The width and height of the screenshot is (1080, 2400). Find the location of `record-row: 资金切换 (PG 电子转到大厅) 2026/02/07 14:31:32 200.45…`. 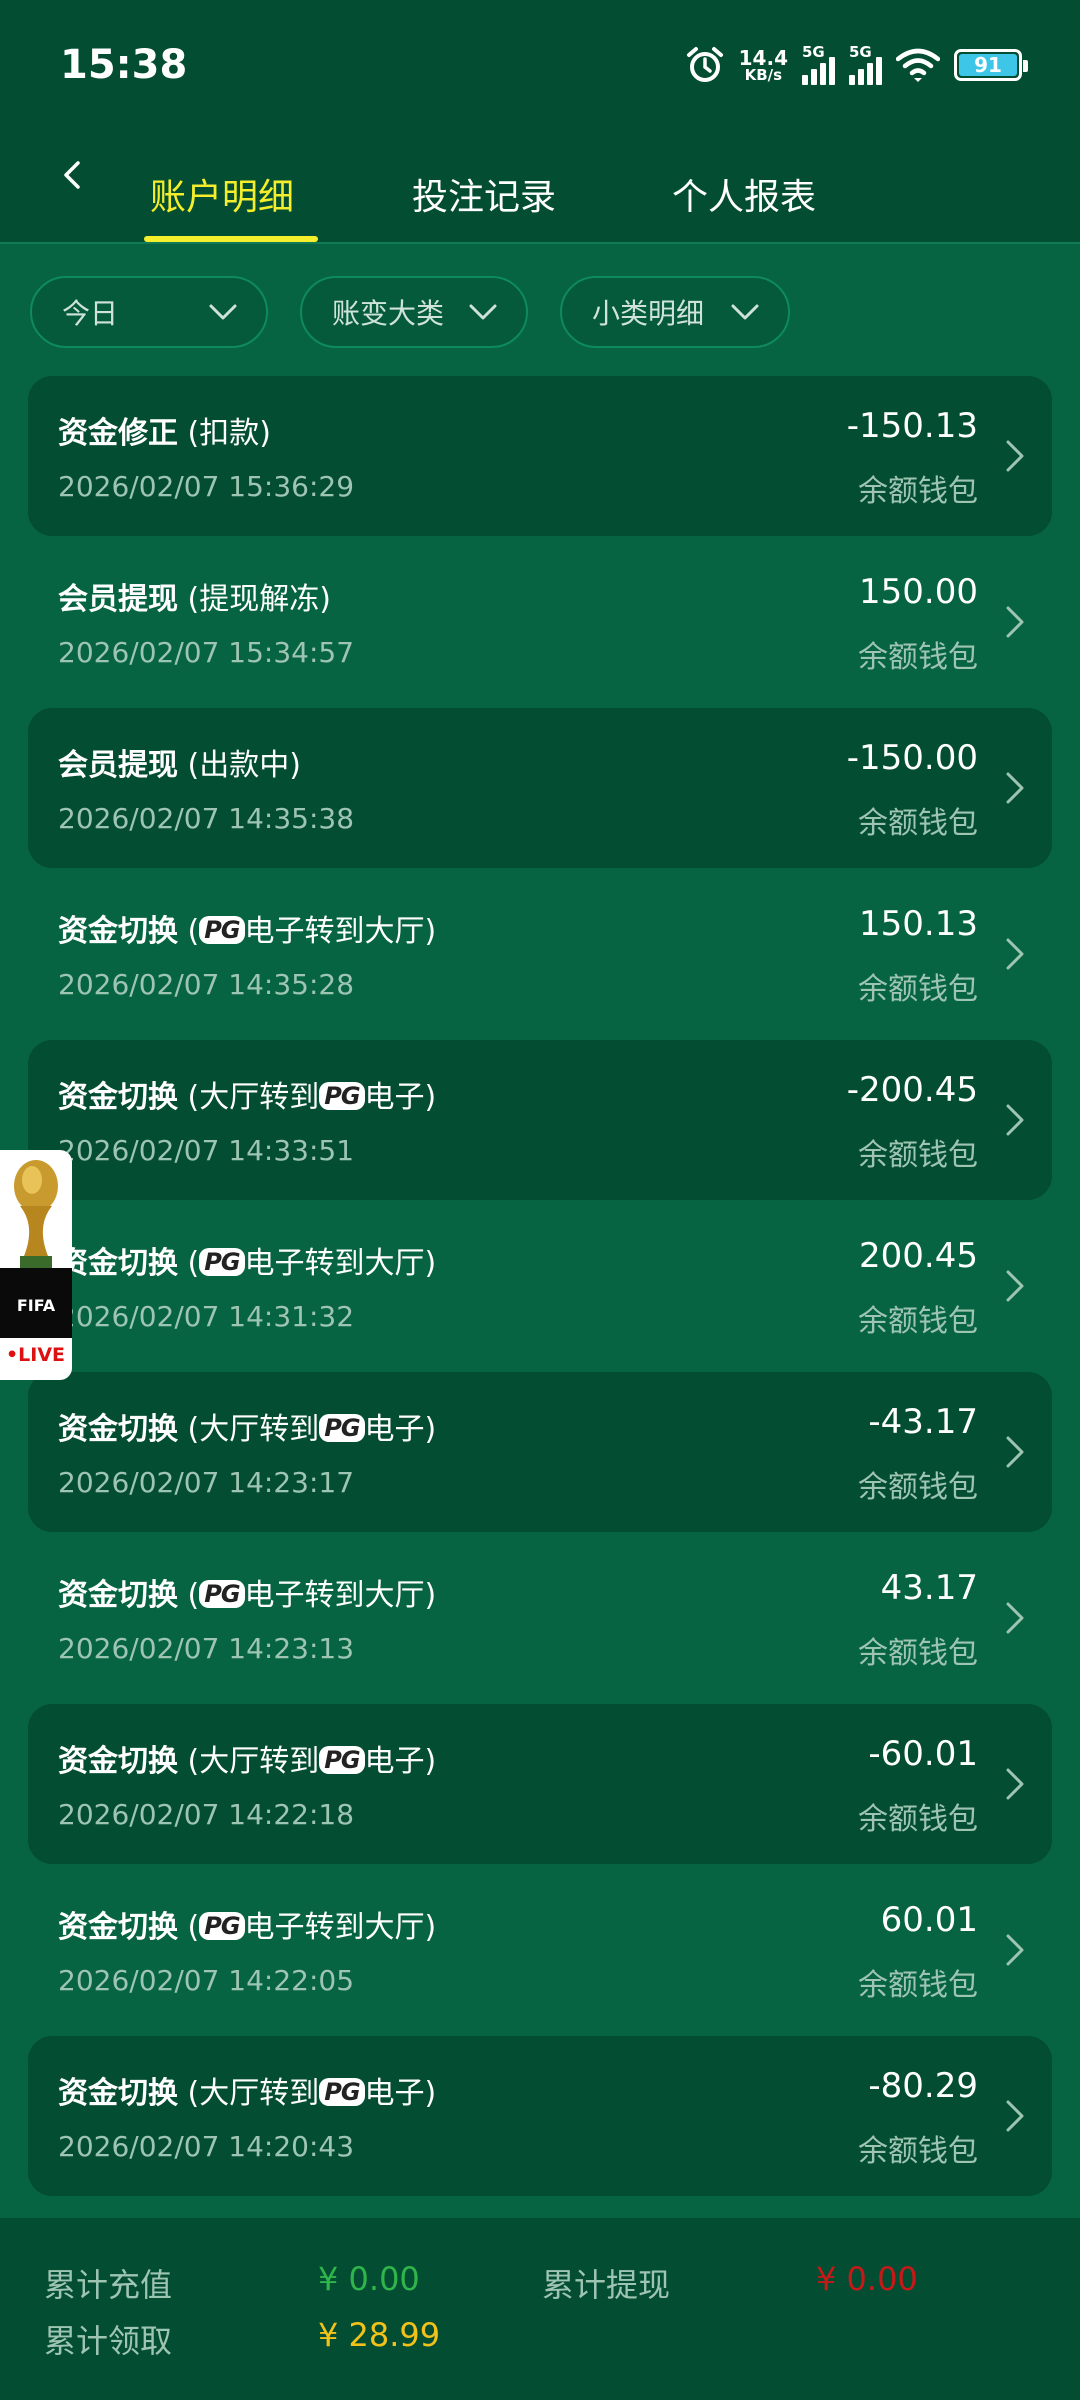

record-row: 资金切换 (PG 电子转到大厅) 2026/02/07 14:31:32 200.45… is located at coordinates (540, 1286).